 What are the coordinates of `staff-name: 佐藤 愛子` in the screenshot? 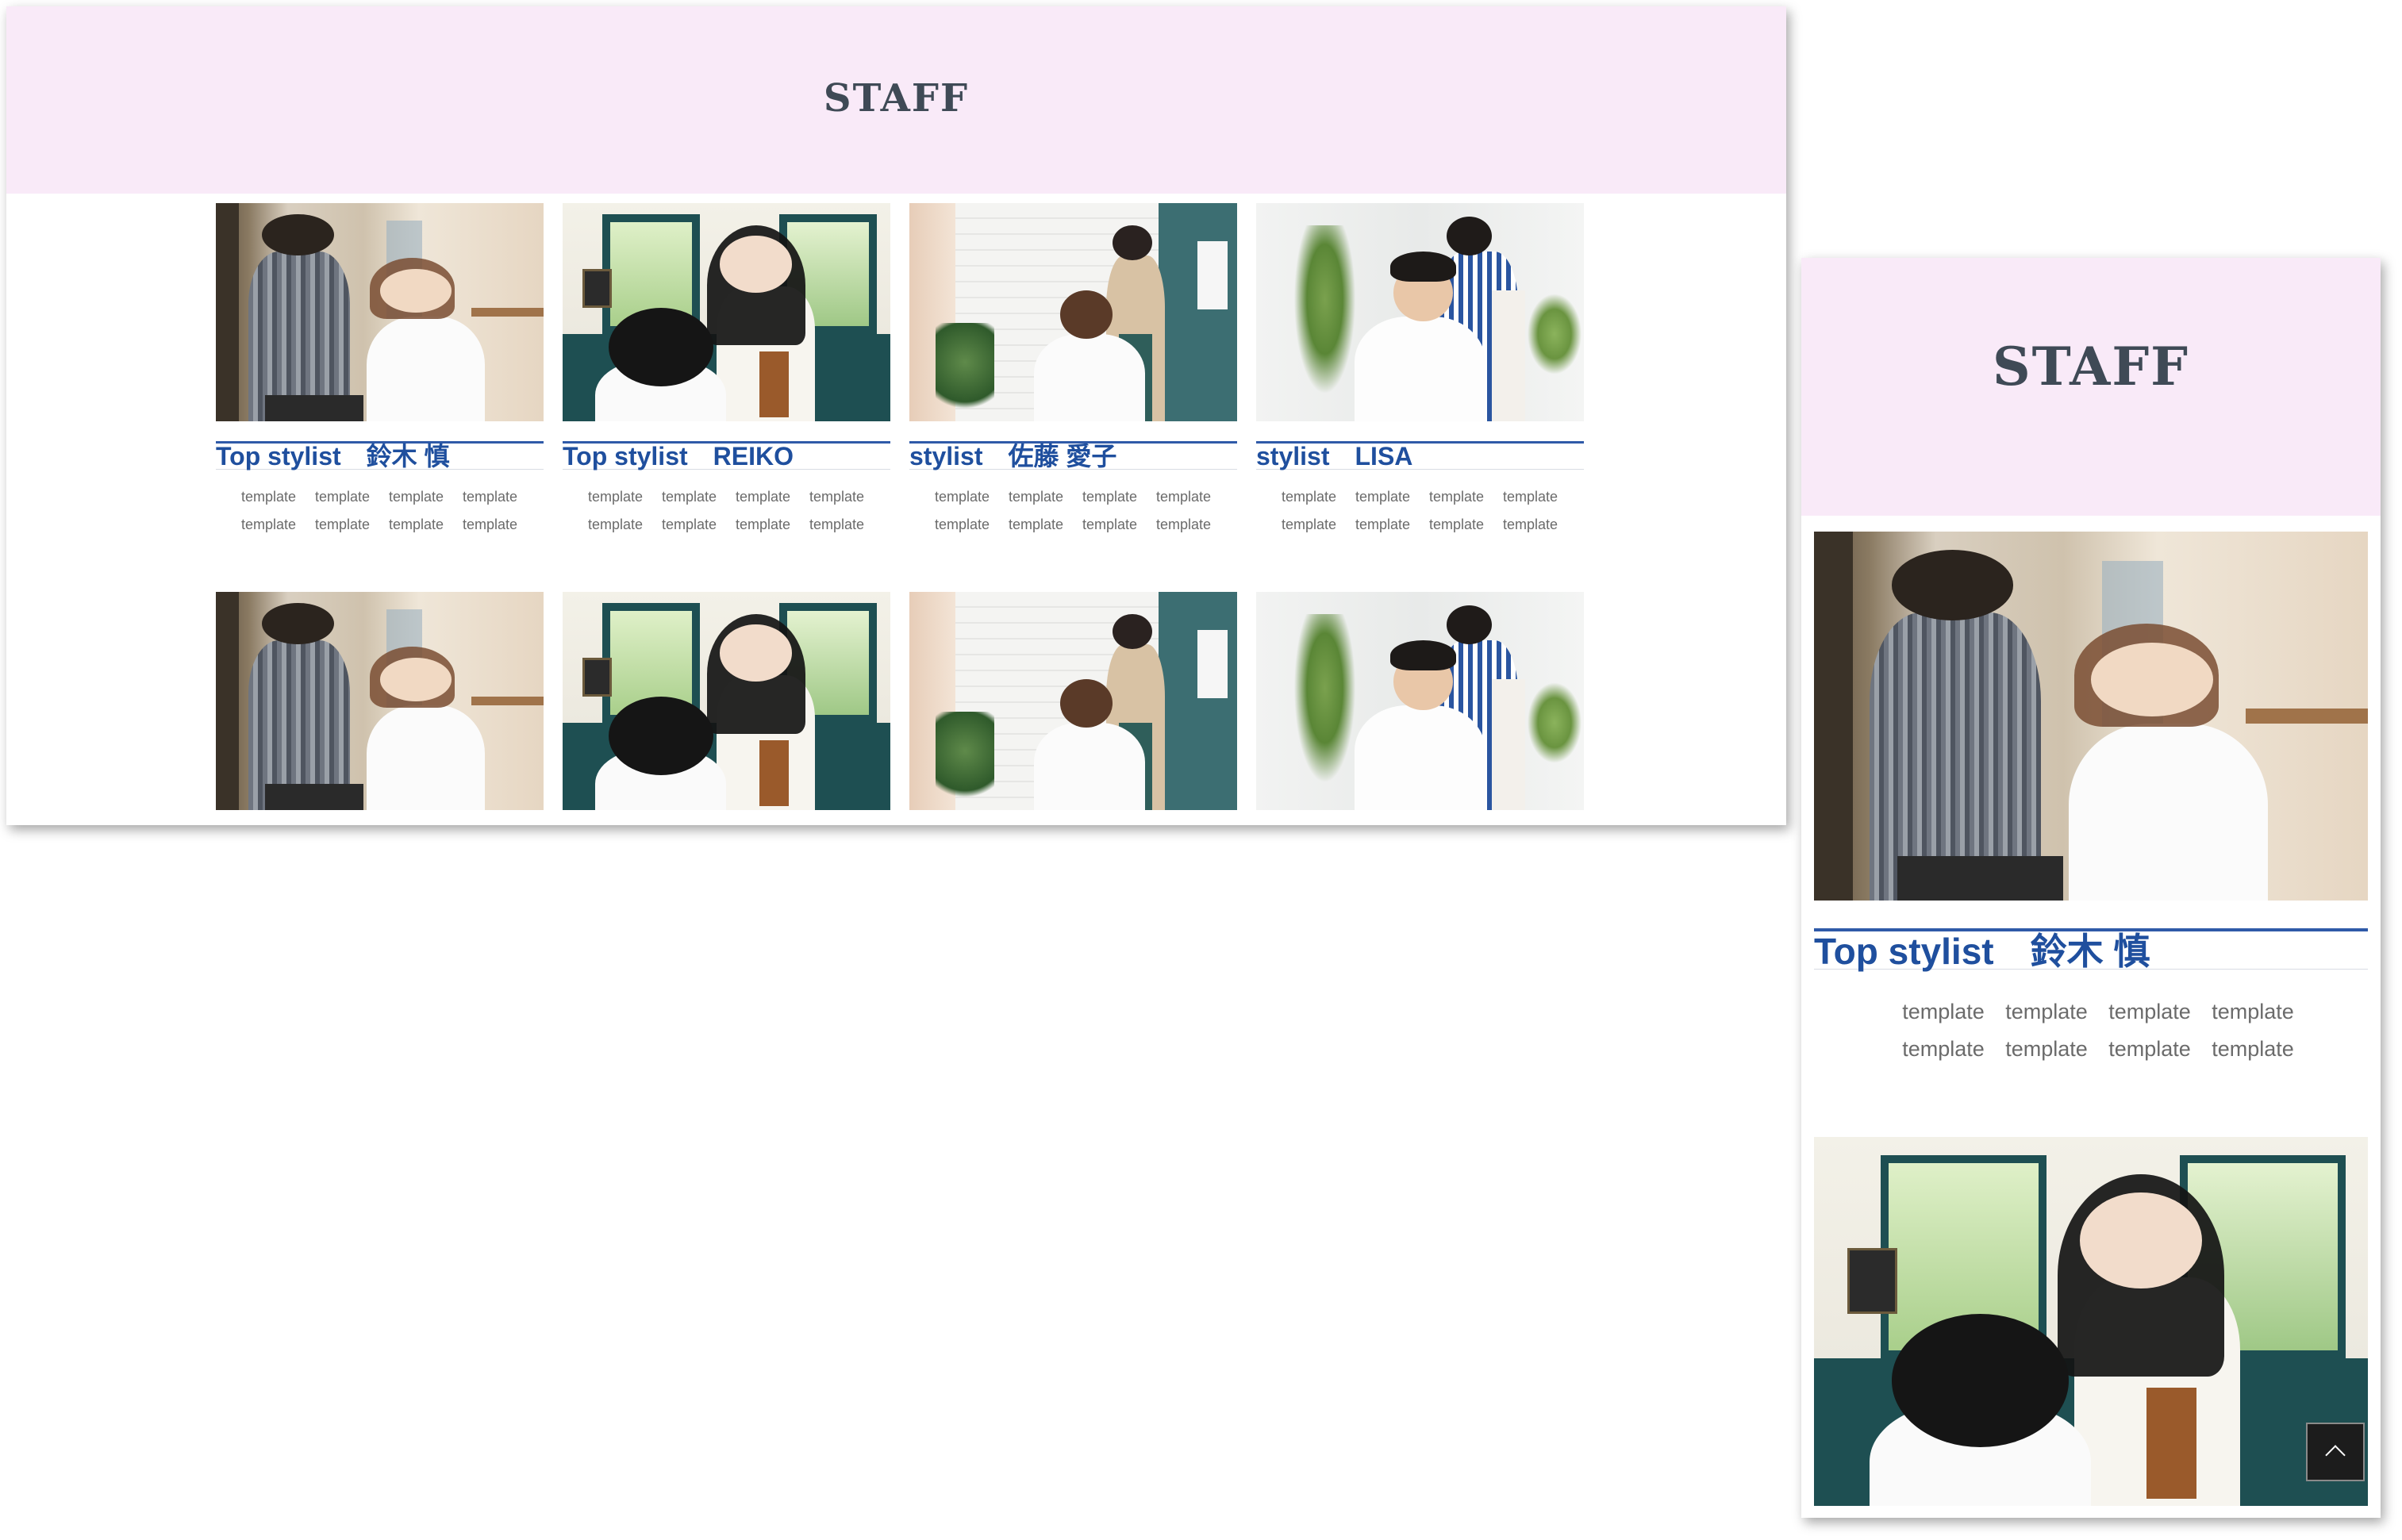 It's located at (1062, 456).